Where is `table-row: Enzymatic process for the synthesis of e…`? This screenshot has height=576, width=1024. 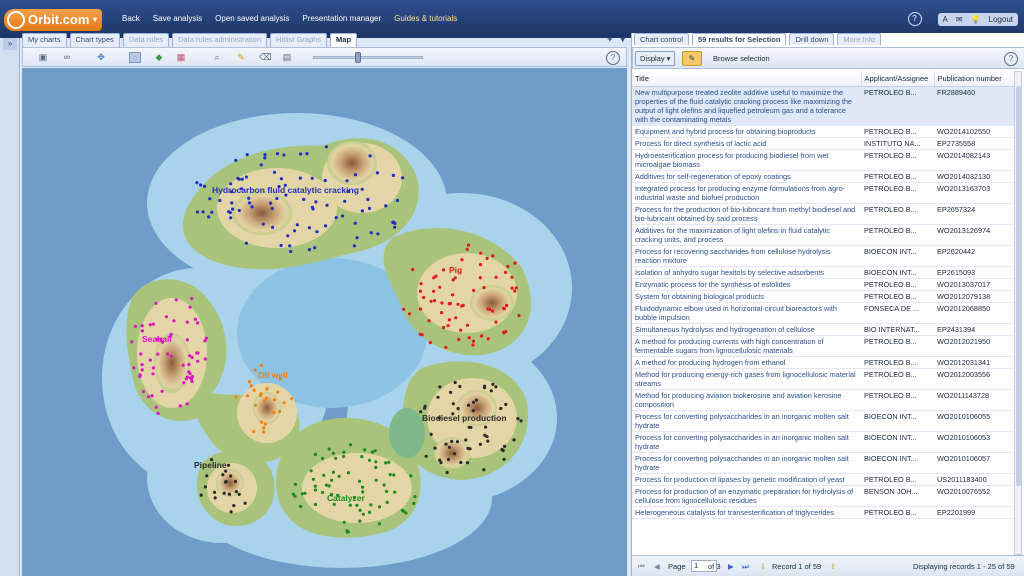 table-row: Enzymatic process for the synthesis of e… is located at coordinates (823, 284).